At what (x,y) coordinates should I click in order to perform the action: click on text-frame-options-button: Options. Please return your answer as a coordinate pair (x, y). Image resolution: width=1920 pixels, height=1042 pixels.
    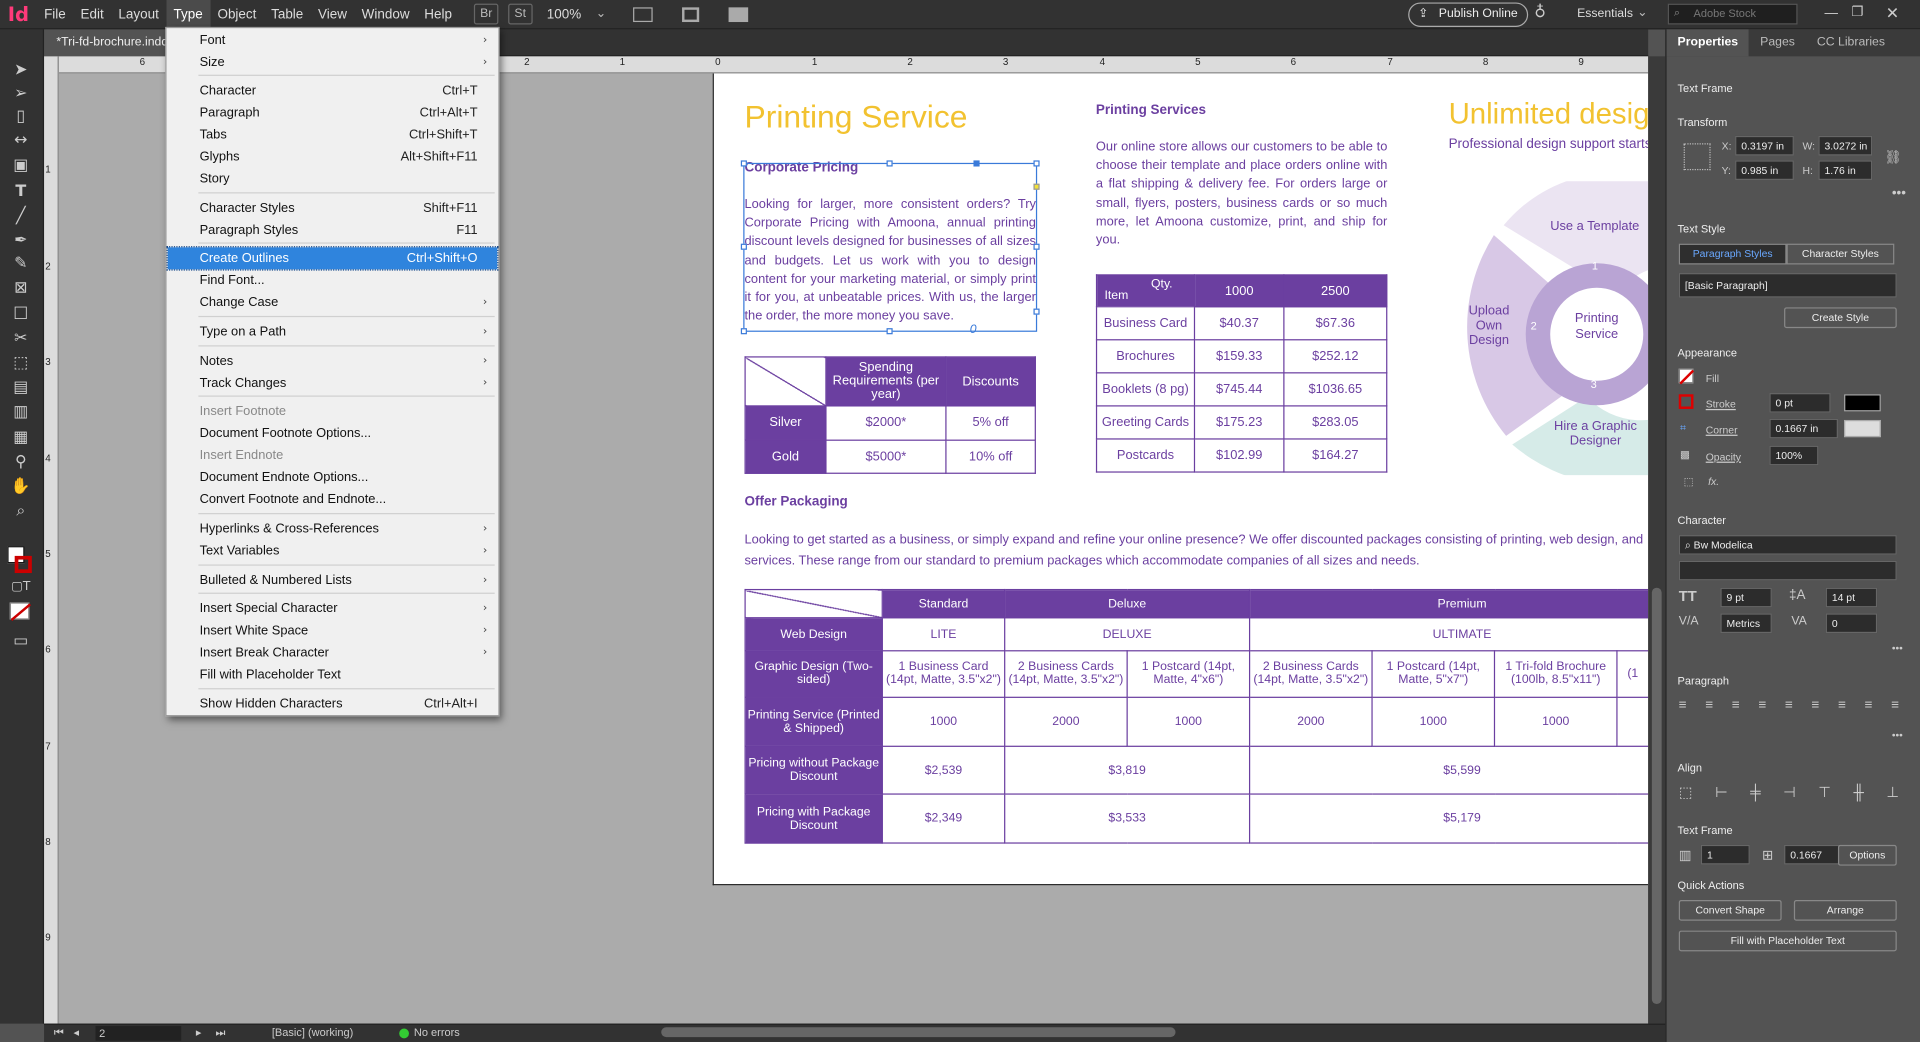
    Looking at the image, I should click on (1867, 855).